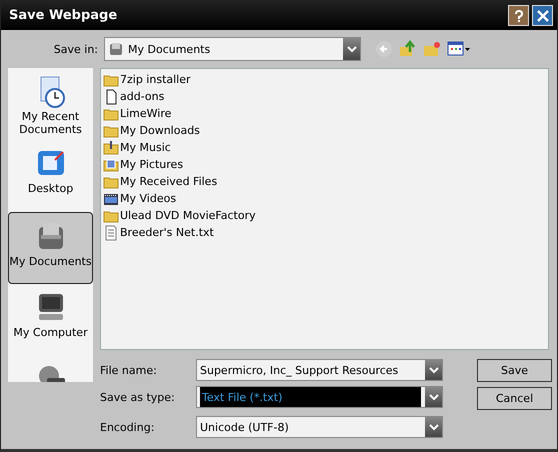 This screenshot has width=558, height=452. I want to click on dropdown-field: Unicode (UTF-8), so click(319, 427).